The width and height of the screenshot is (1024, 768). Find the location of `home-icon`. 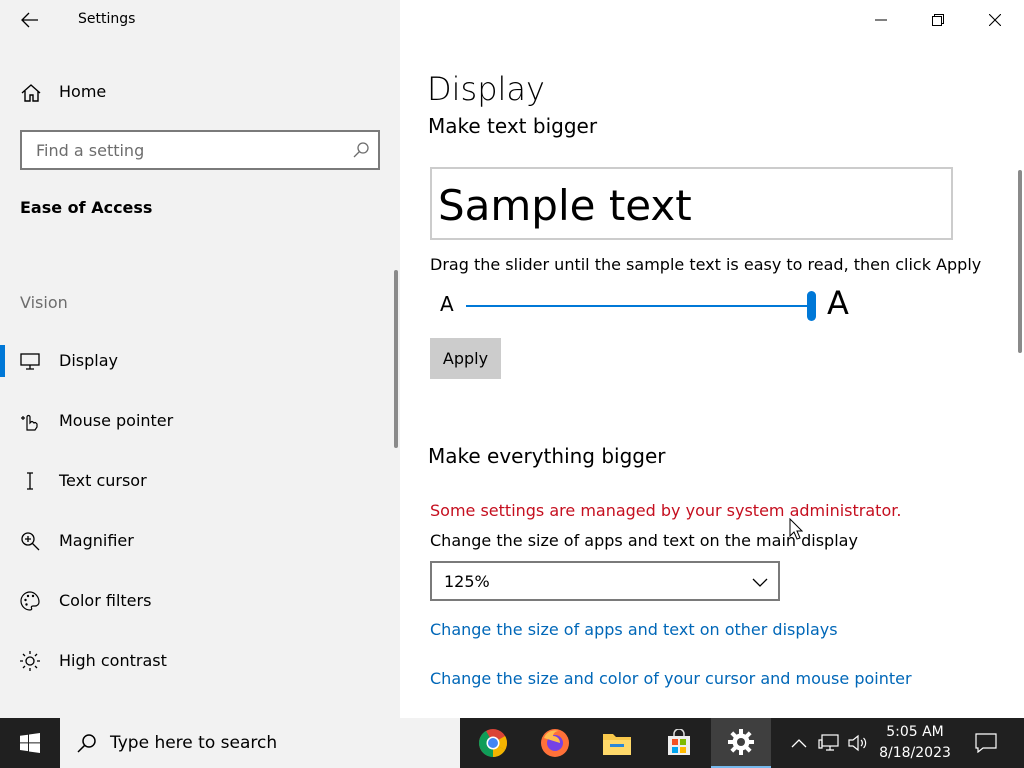

home-icon is located at coordinates (31, 93).